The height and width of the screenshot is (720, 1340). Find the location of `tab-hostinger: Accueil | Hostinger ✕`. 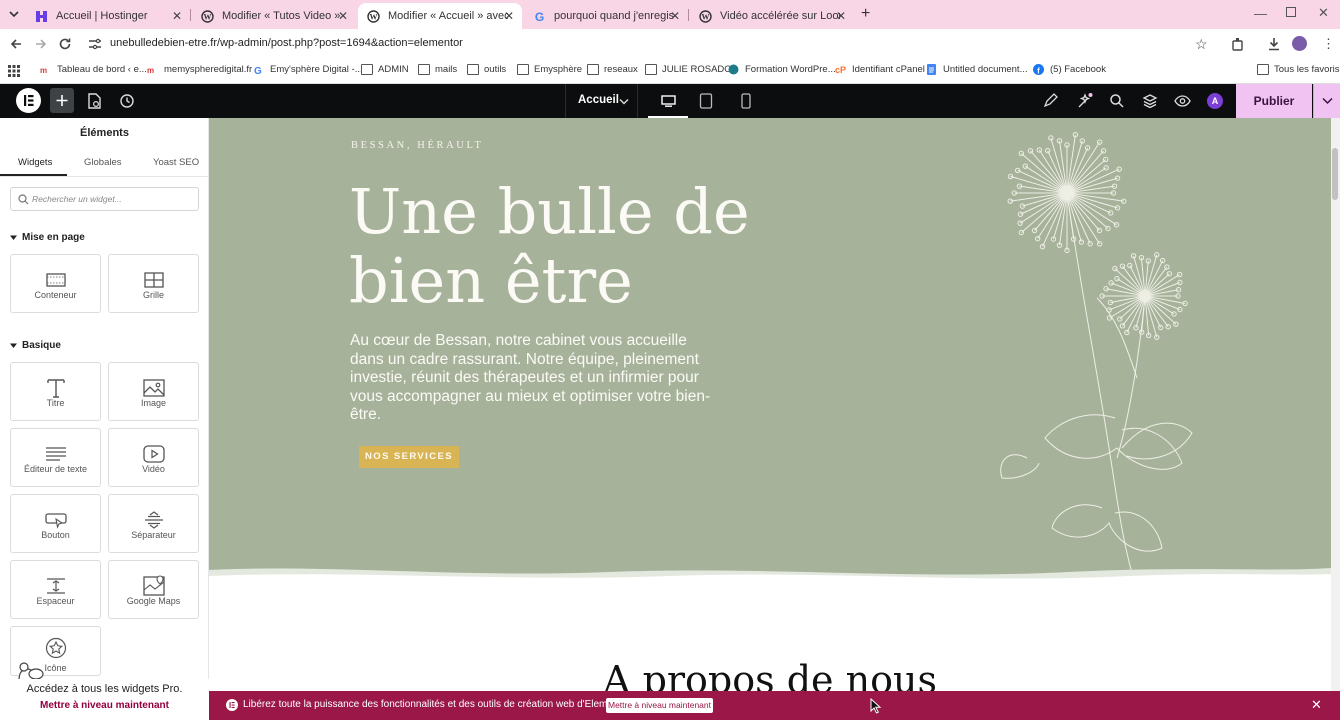

tab-hostinger: Accueil | Hostinger ✕ is located at coordinates (108, 16).